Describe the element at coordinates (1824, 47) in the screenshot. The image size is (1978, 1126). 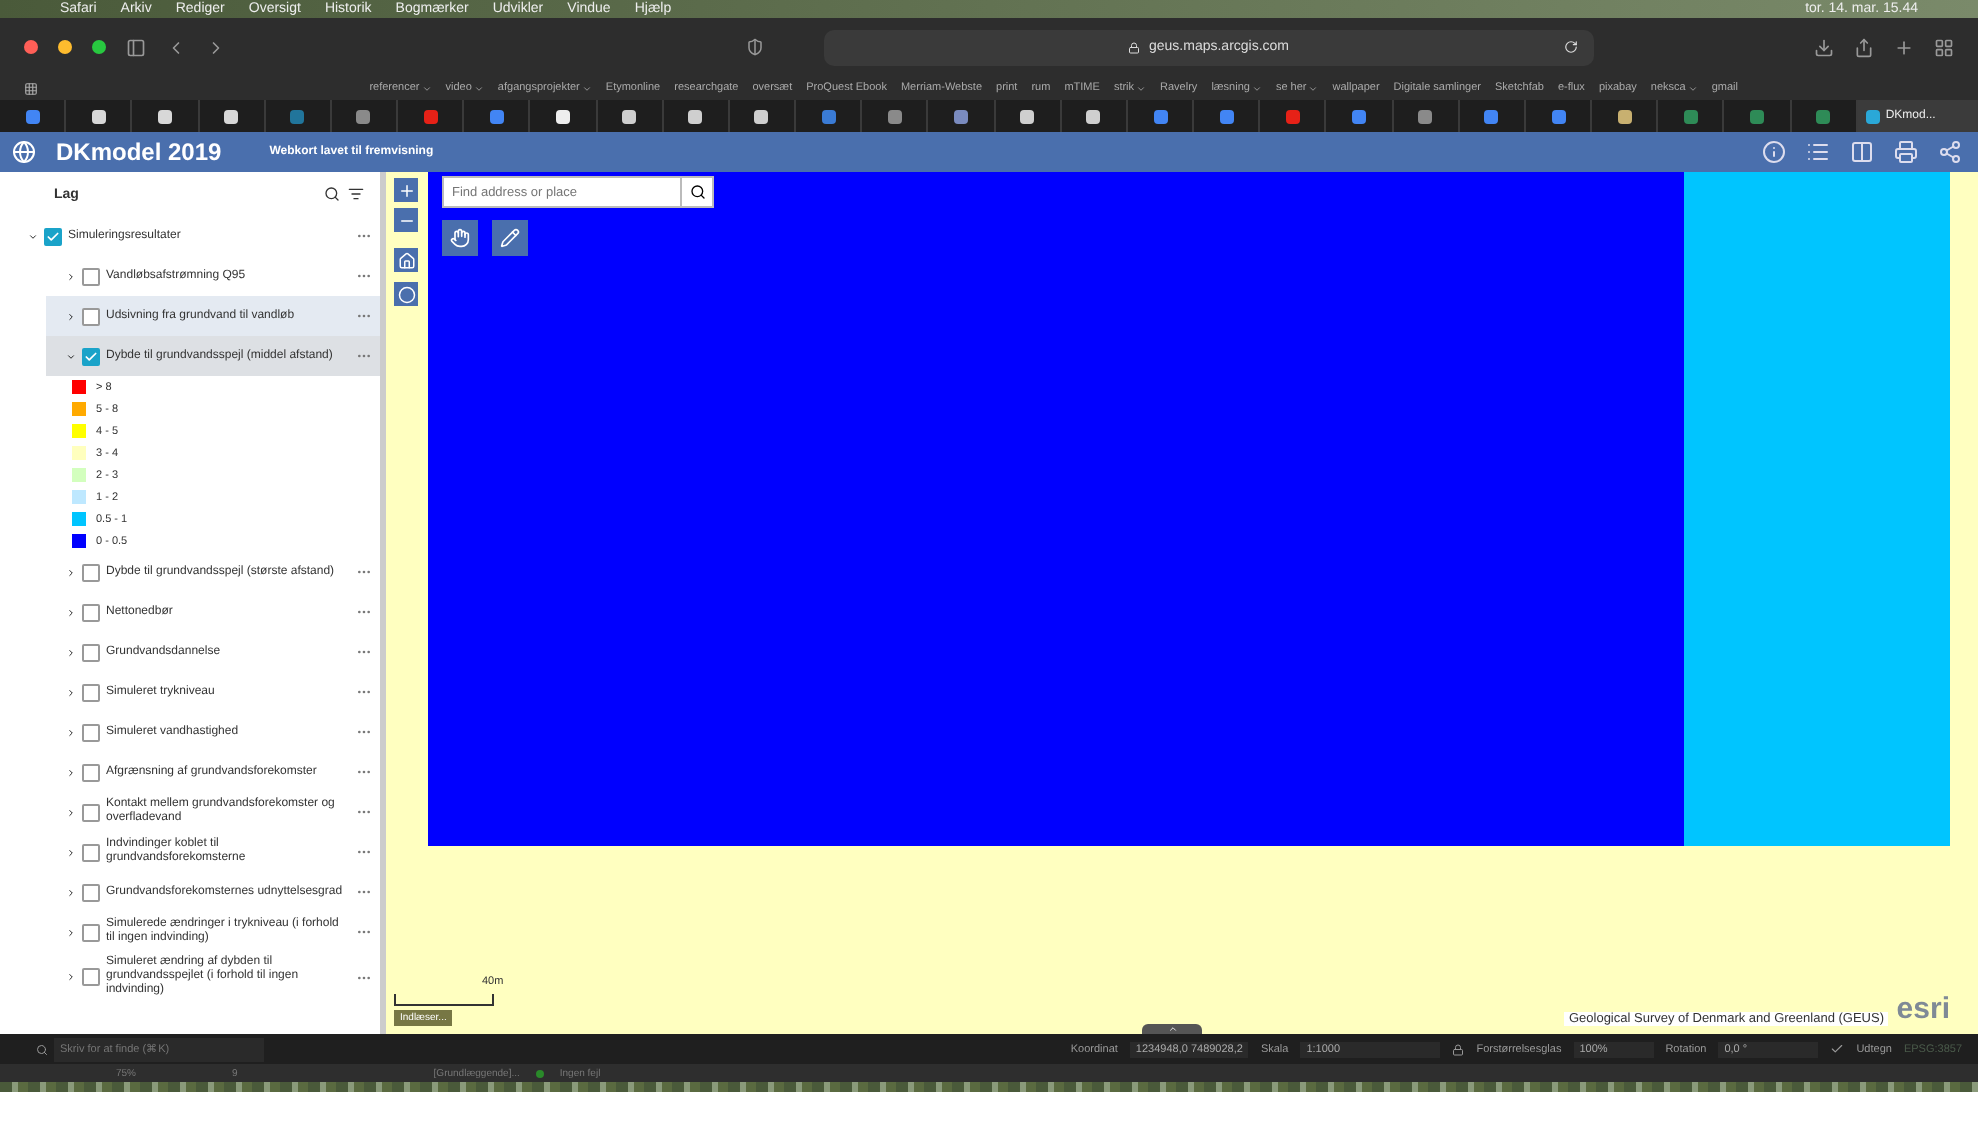
I see `download-icon` at that location.